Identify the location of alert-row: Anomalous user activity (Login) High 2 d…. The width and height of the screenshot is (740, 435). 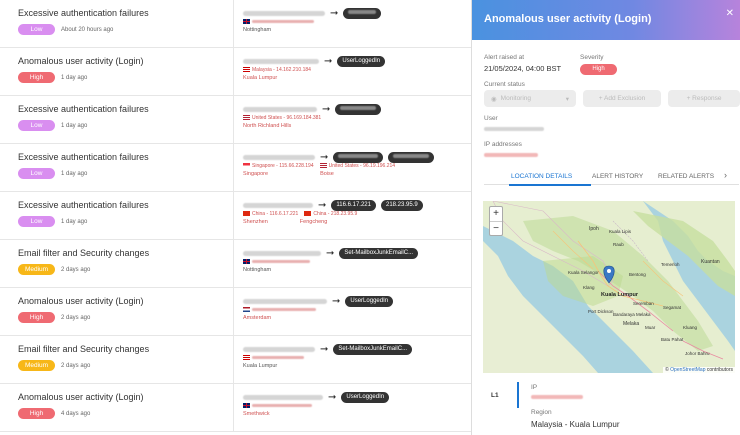
(235, 312).